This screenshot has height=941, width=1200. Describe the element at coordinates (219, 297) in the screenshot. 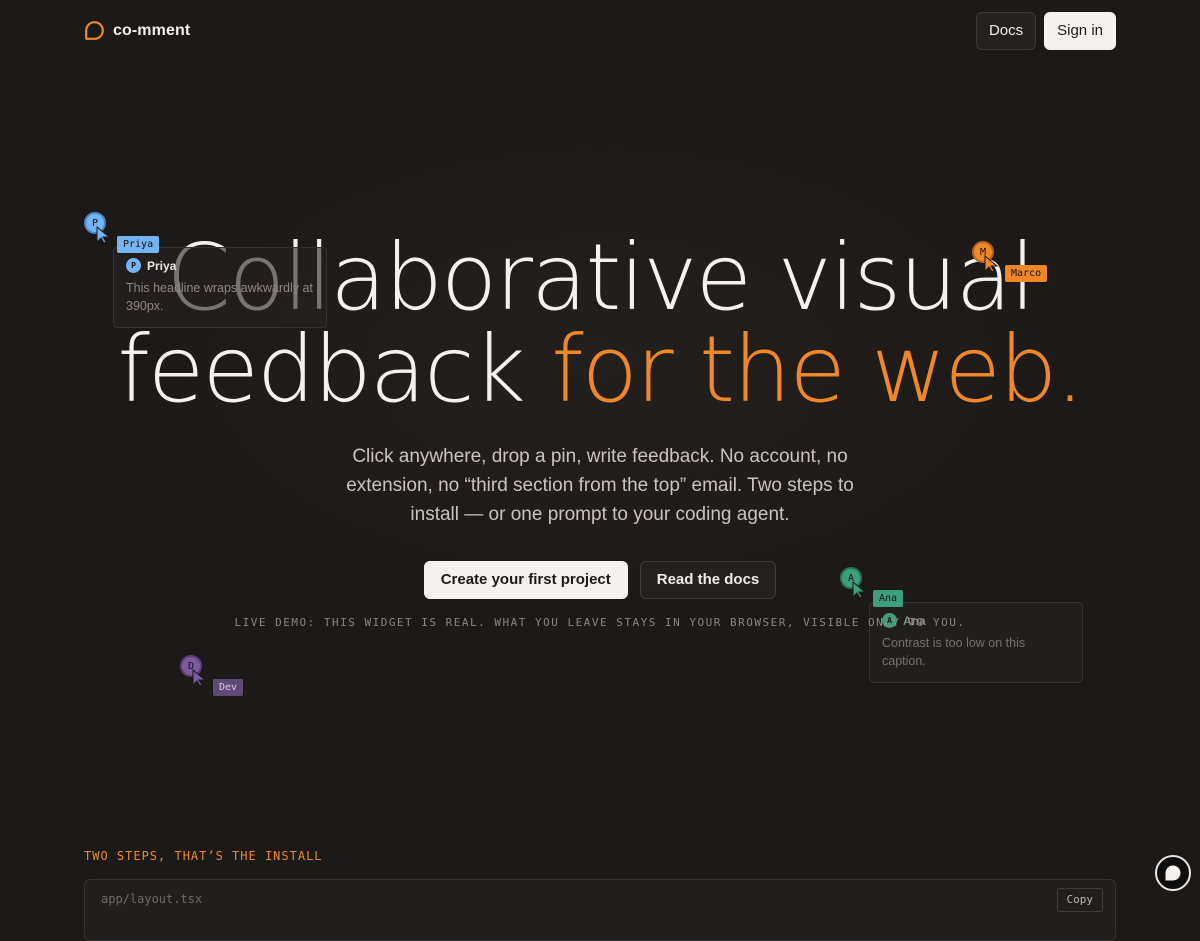

I see `comment-text: This headline wraps awkwardly at 390px.` at that location.